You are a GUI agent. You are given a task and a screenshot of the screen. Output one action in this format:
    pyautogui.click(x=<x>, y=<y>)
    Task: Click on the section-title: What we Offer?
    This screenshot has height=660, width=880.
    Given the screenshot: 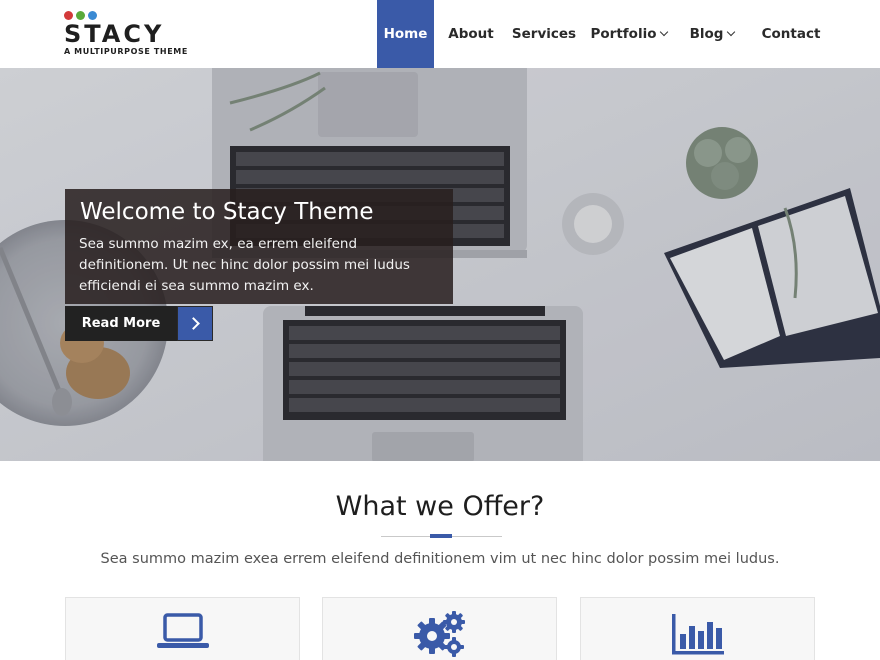 What is the action you would take?
    pyautogui.click(x=440, y=506)
    